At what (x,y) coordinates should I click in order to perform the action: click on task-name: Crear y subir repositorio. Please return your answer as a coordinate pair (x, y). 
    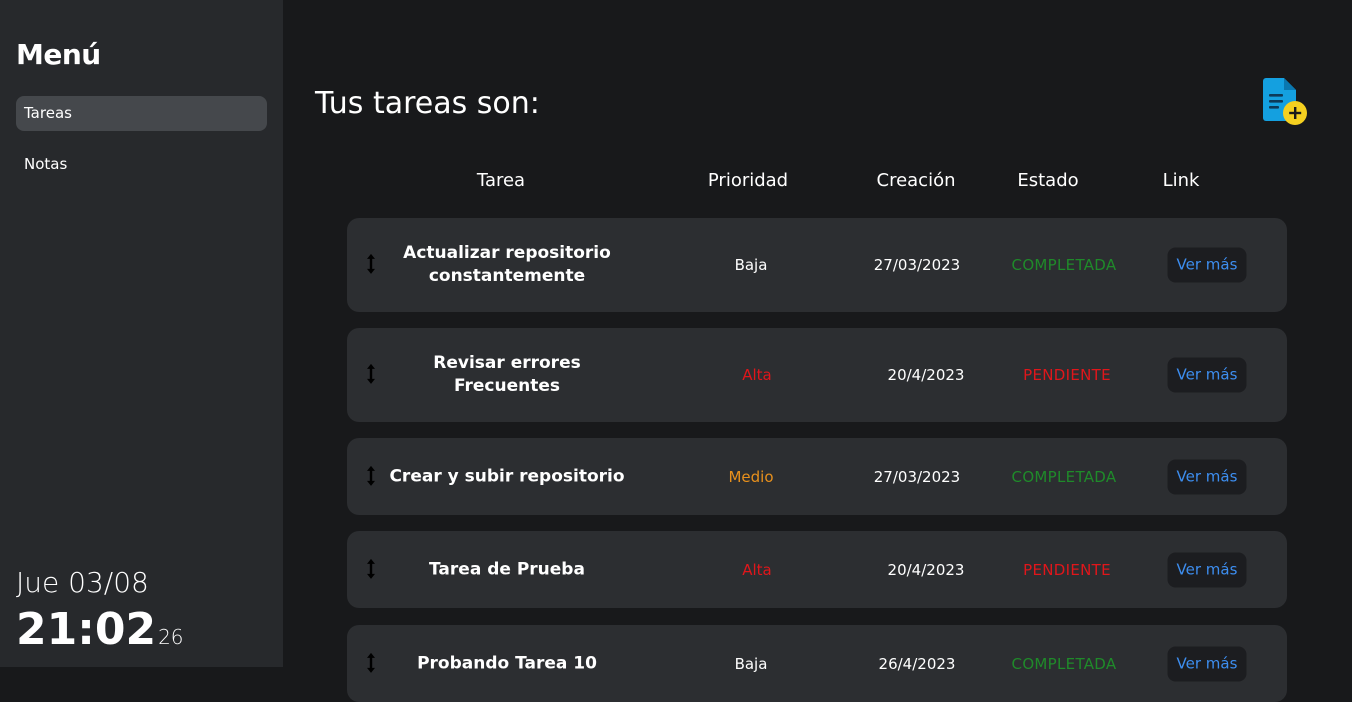
    Looking at the image, I should click on (507, 476).